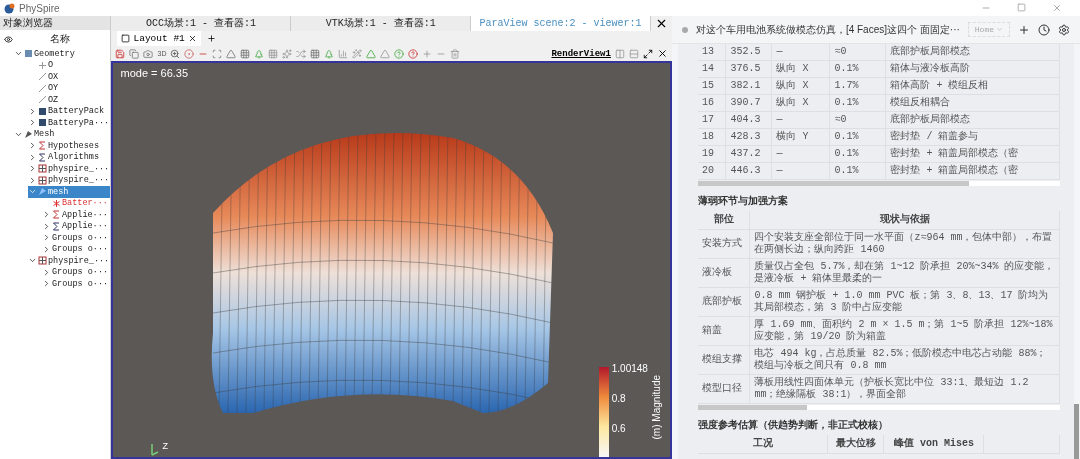  I want to click on tree-item: Geometry, so click(62, 54).